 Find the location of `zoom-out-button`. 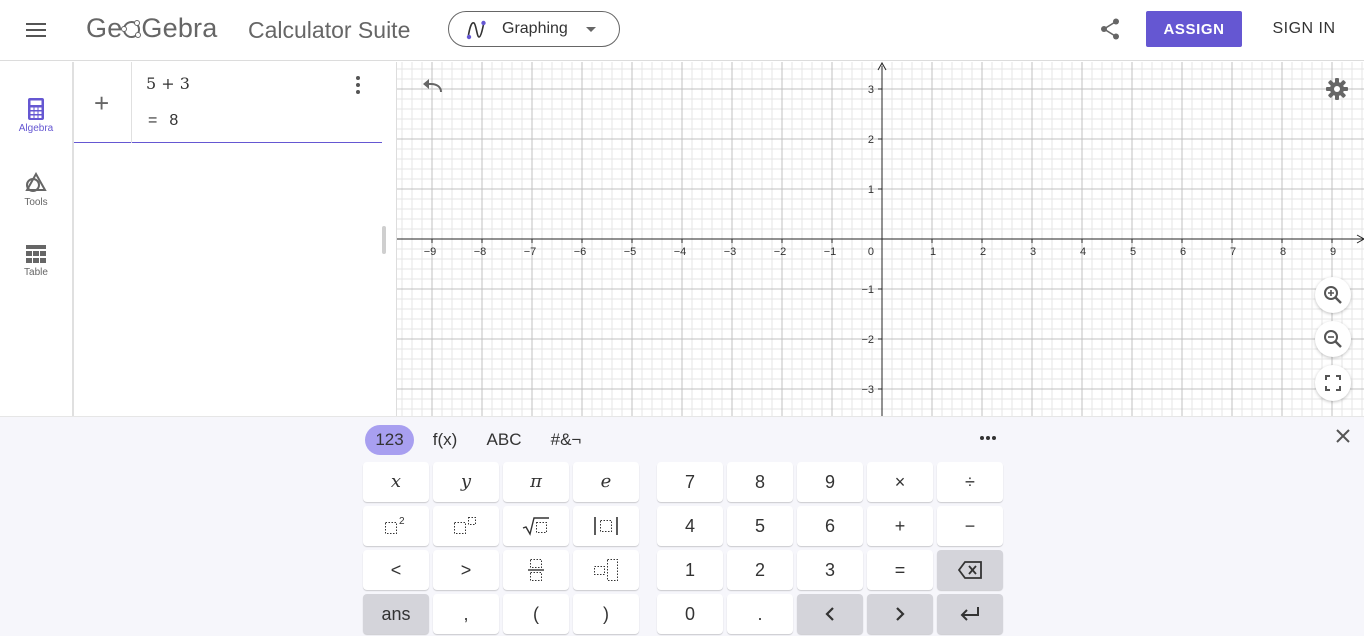

zoom-out-button is located at coordinates (1333, 339).